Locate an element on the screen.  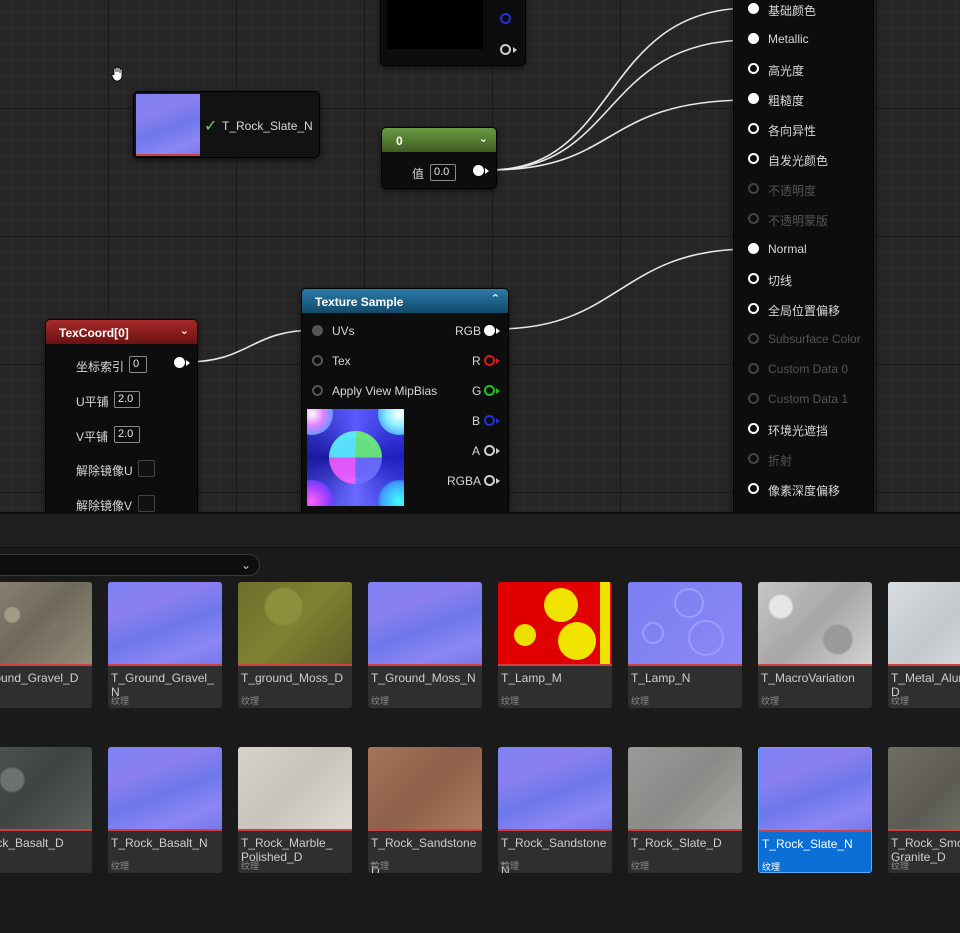
mipbias-input-pin is located at coordinates (317, 390).